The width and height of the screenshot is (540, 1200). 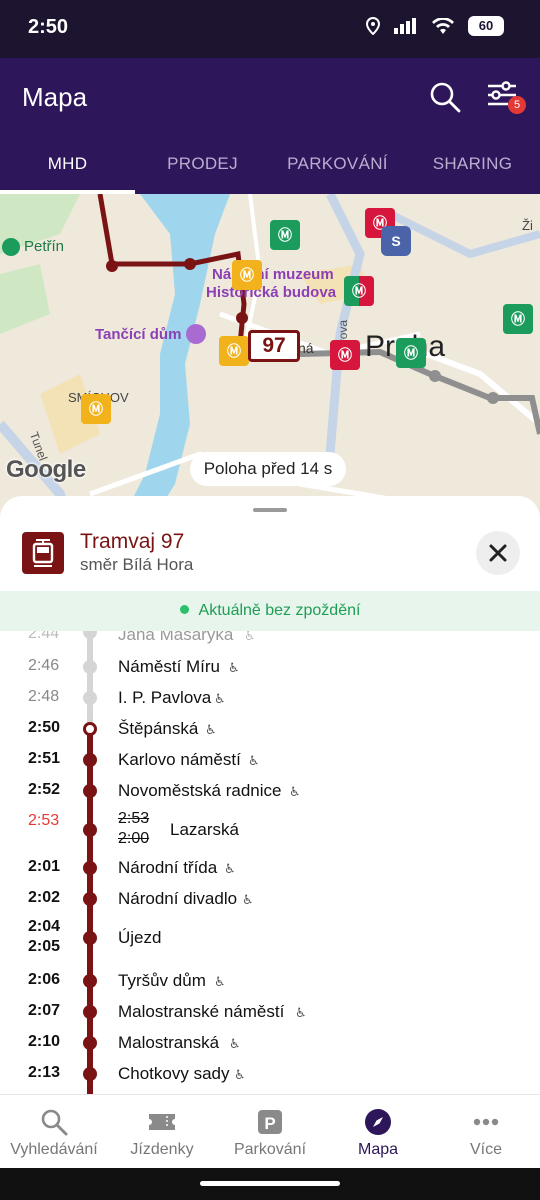 I want to click on wifi-icon, so click(x=443, y=26).